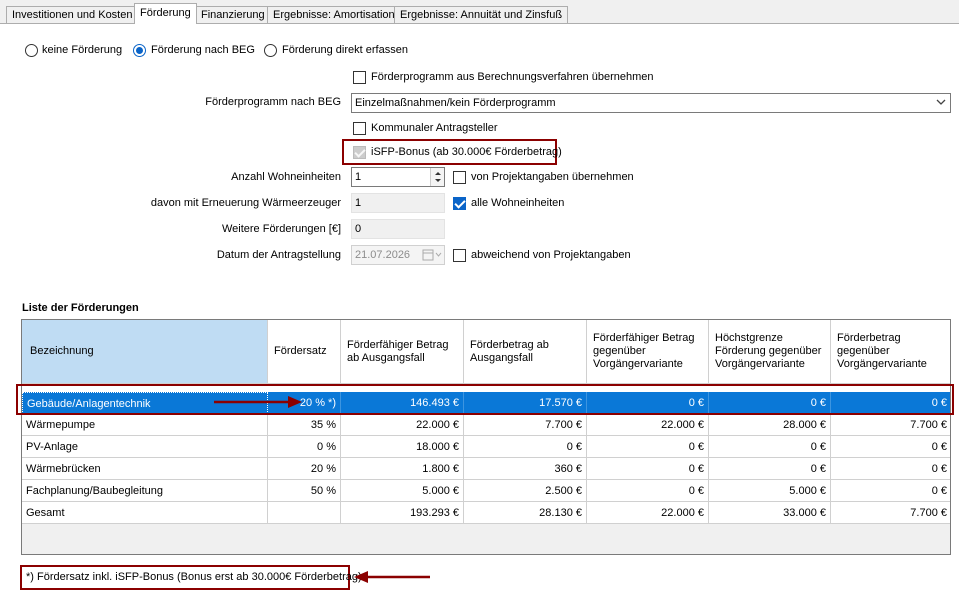 Image resolution: width=959 pixels, height=596 pixels. What do you see at coordinates (304, 447) in the screenshot?
I see `table-cell: 0 %` at bounding box center [304, 447].